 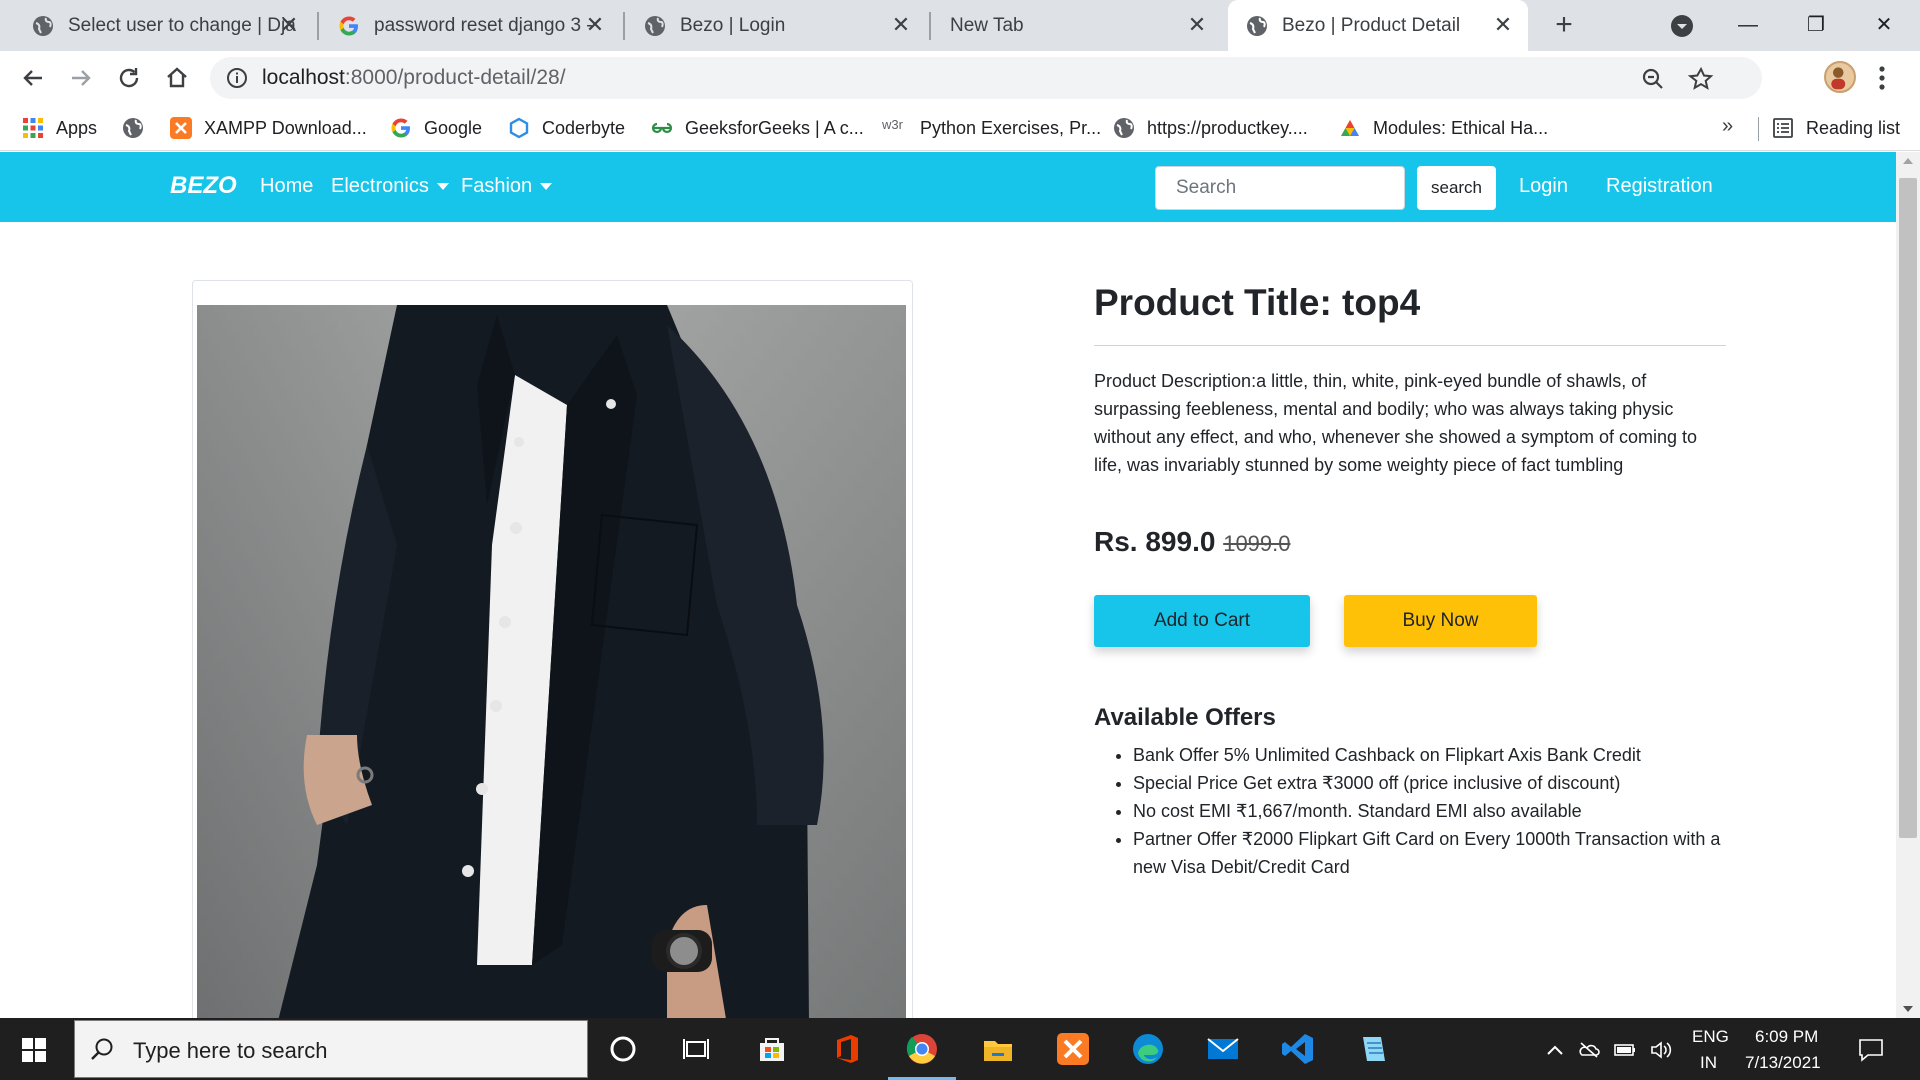 I want to click on original-price: 1099.0, so click(x=1257, y=543).